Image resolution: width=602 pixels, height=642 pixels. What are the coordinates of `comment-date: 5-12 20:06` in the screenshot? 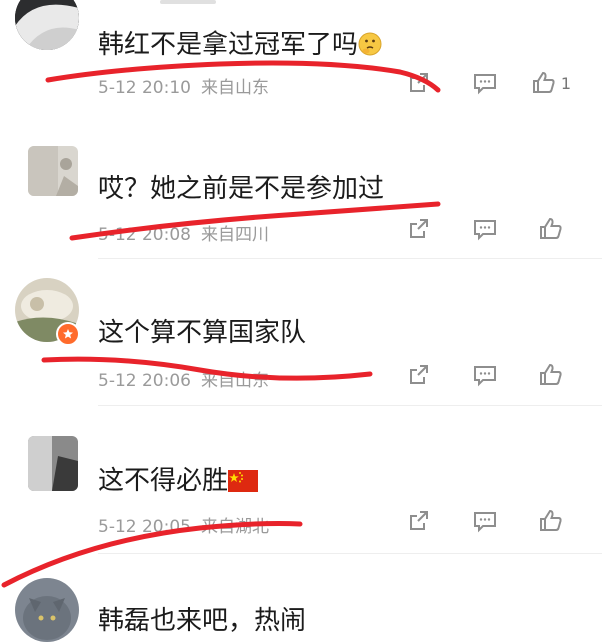 It's located at (144, 381).